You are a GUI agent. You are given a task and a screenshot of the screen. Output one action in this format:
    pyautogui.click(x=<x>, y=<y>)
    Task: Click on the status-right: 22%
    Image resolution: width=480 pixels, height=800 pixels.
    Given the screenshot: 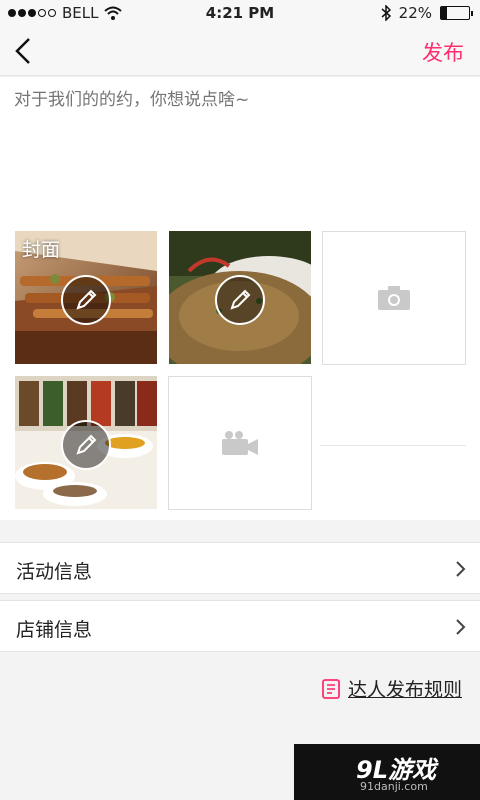 What is the action you would take?
    pyautogui.click(x=427, y=13)
    